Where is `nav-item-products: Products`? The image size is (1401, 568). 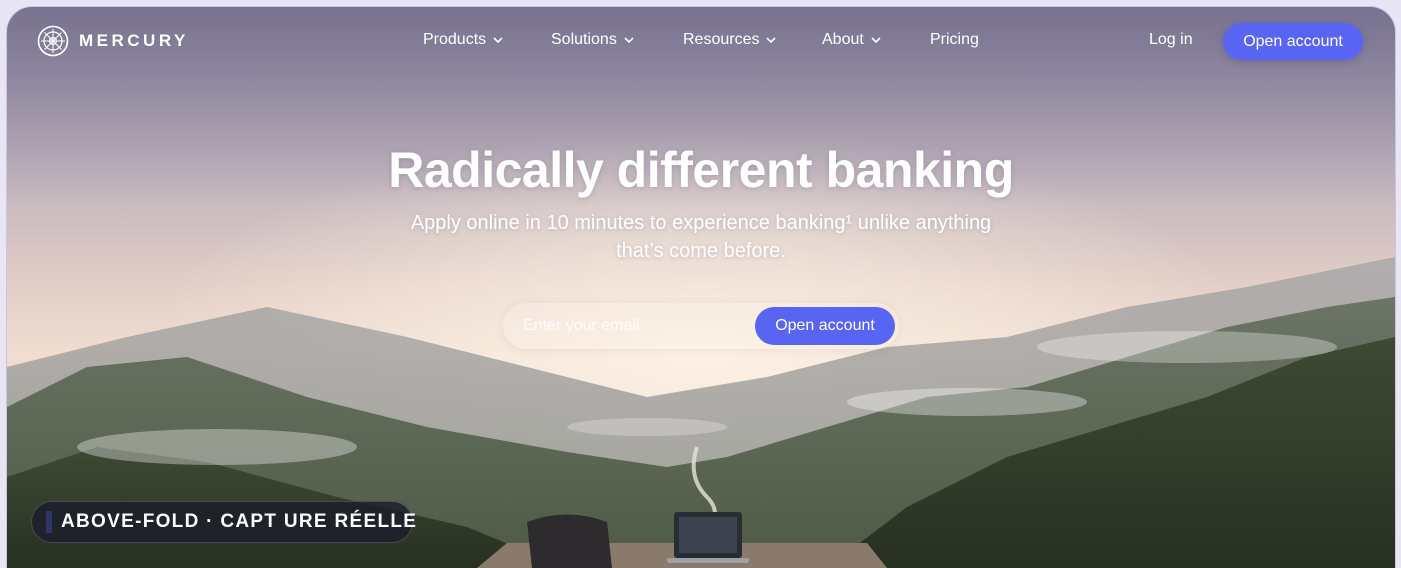 nav-item-products: Products is located at coordinates (463, 40).